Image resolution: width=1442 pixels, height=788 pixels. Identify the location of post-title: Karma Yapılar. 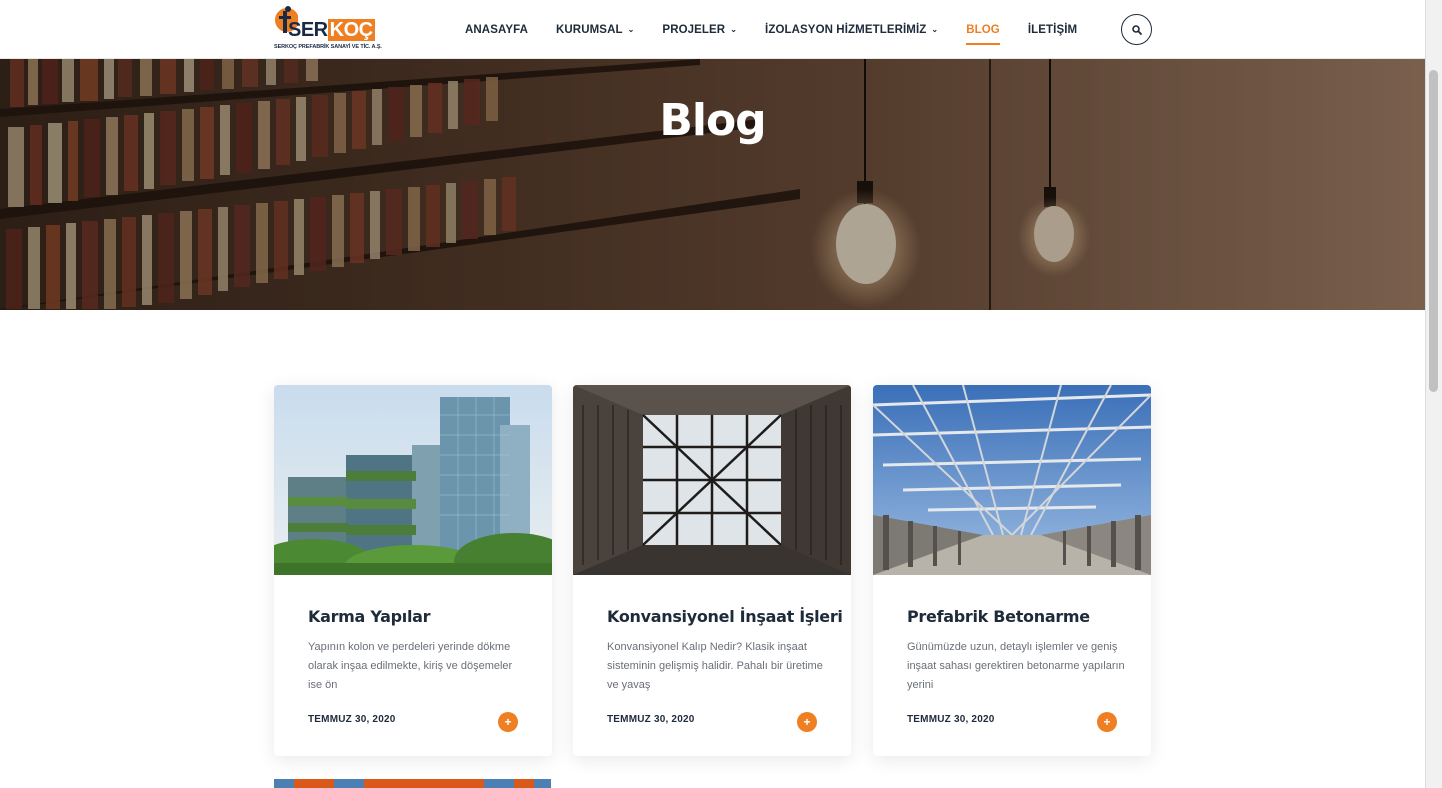
(369, 616).